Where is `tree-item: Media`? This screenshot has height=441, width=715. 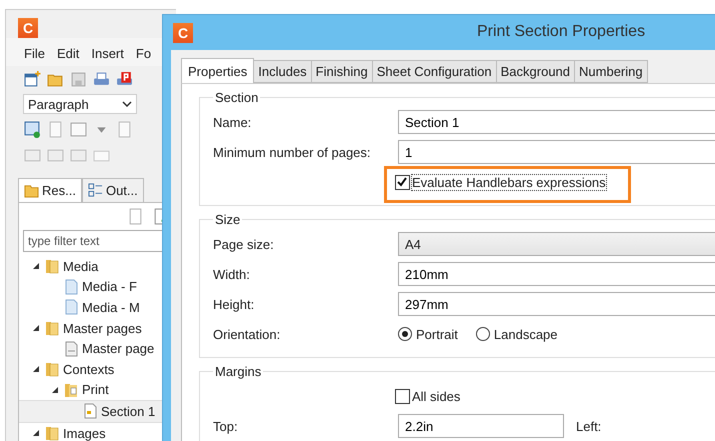 tree-item: Media is located at coordinates (97, 266).